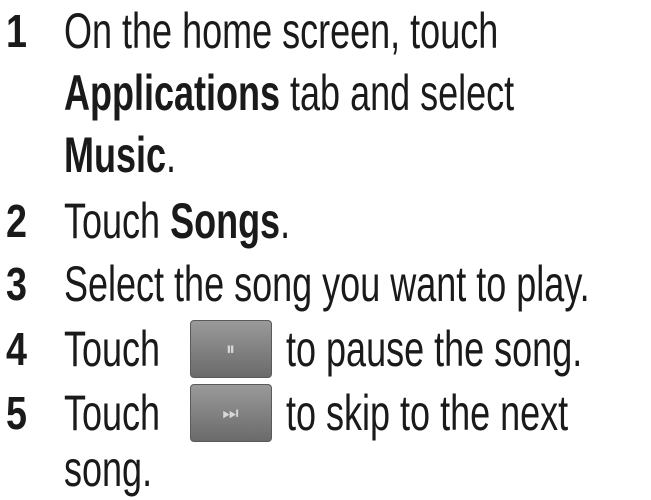 The width and height of the screenshot is (651, 500). Describe the element at coordinates (16, 413) in the screenshot. I see `step-number: 5` at that location.